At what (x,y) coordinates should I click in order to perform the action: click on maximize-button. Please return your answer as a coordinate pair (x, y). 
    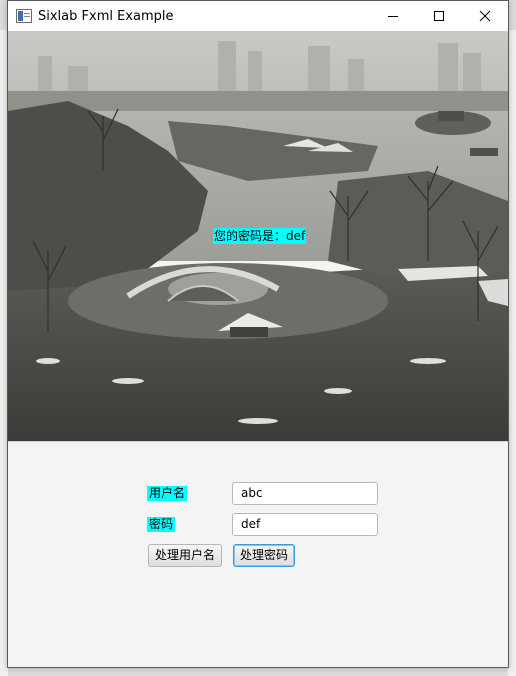
    Looking at the image, I should click on (439, 16).